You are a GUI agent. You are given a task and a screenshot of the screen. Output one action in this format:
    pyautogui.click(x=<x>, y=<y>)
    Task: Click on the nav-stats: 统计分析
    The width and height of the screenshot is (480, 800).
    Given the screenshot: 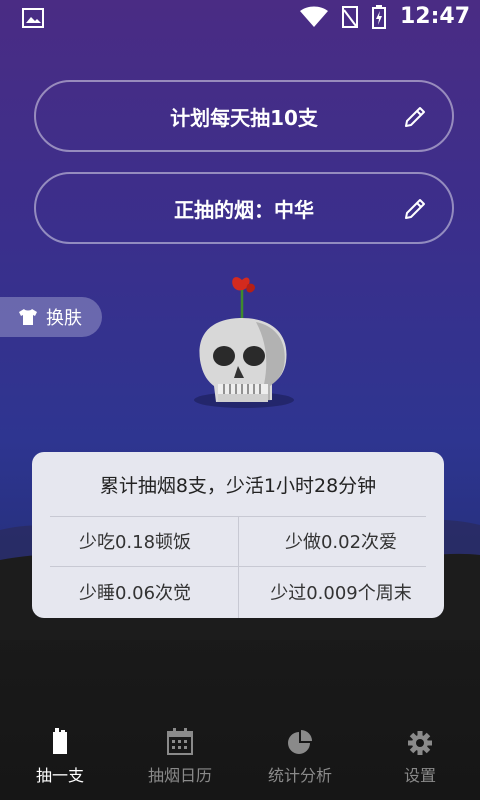 What is the action you would take?
    pyautogui.click(x=300, y=756)
    